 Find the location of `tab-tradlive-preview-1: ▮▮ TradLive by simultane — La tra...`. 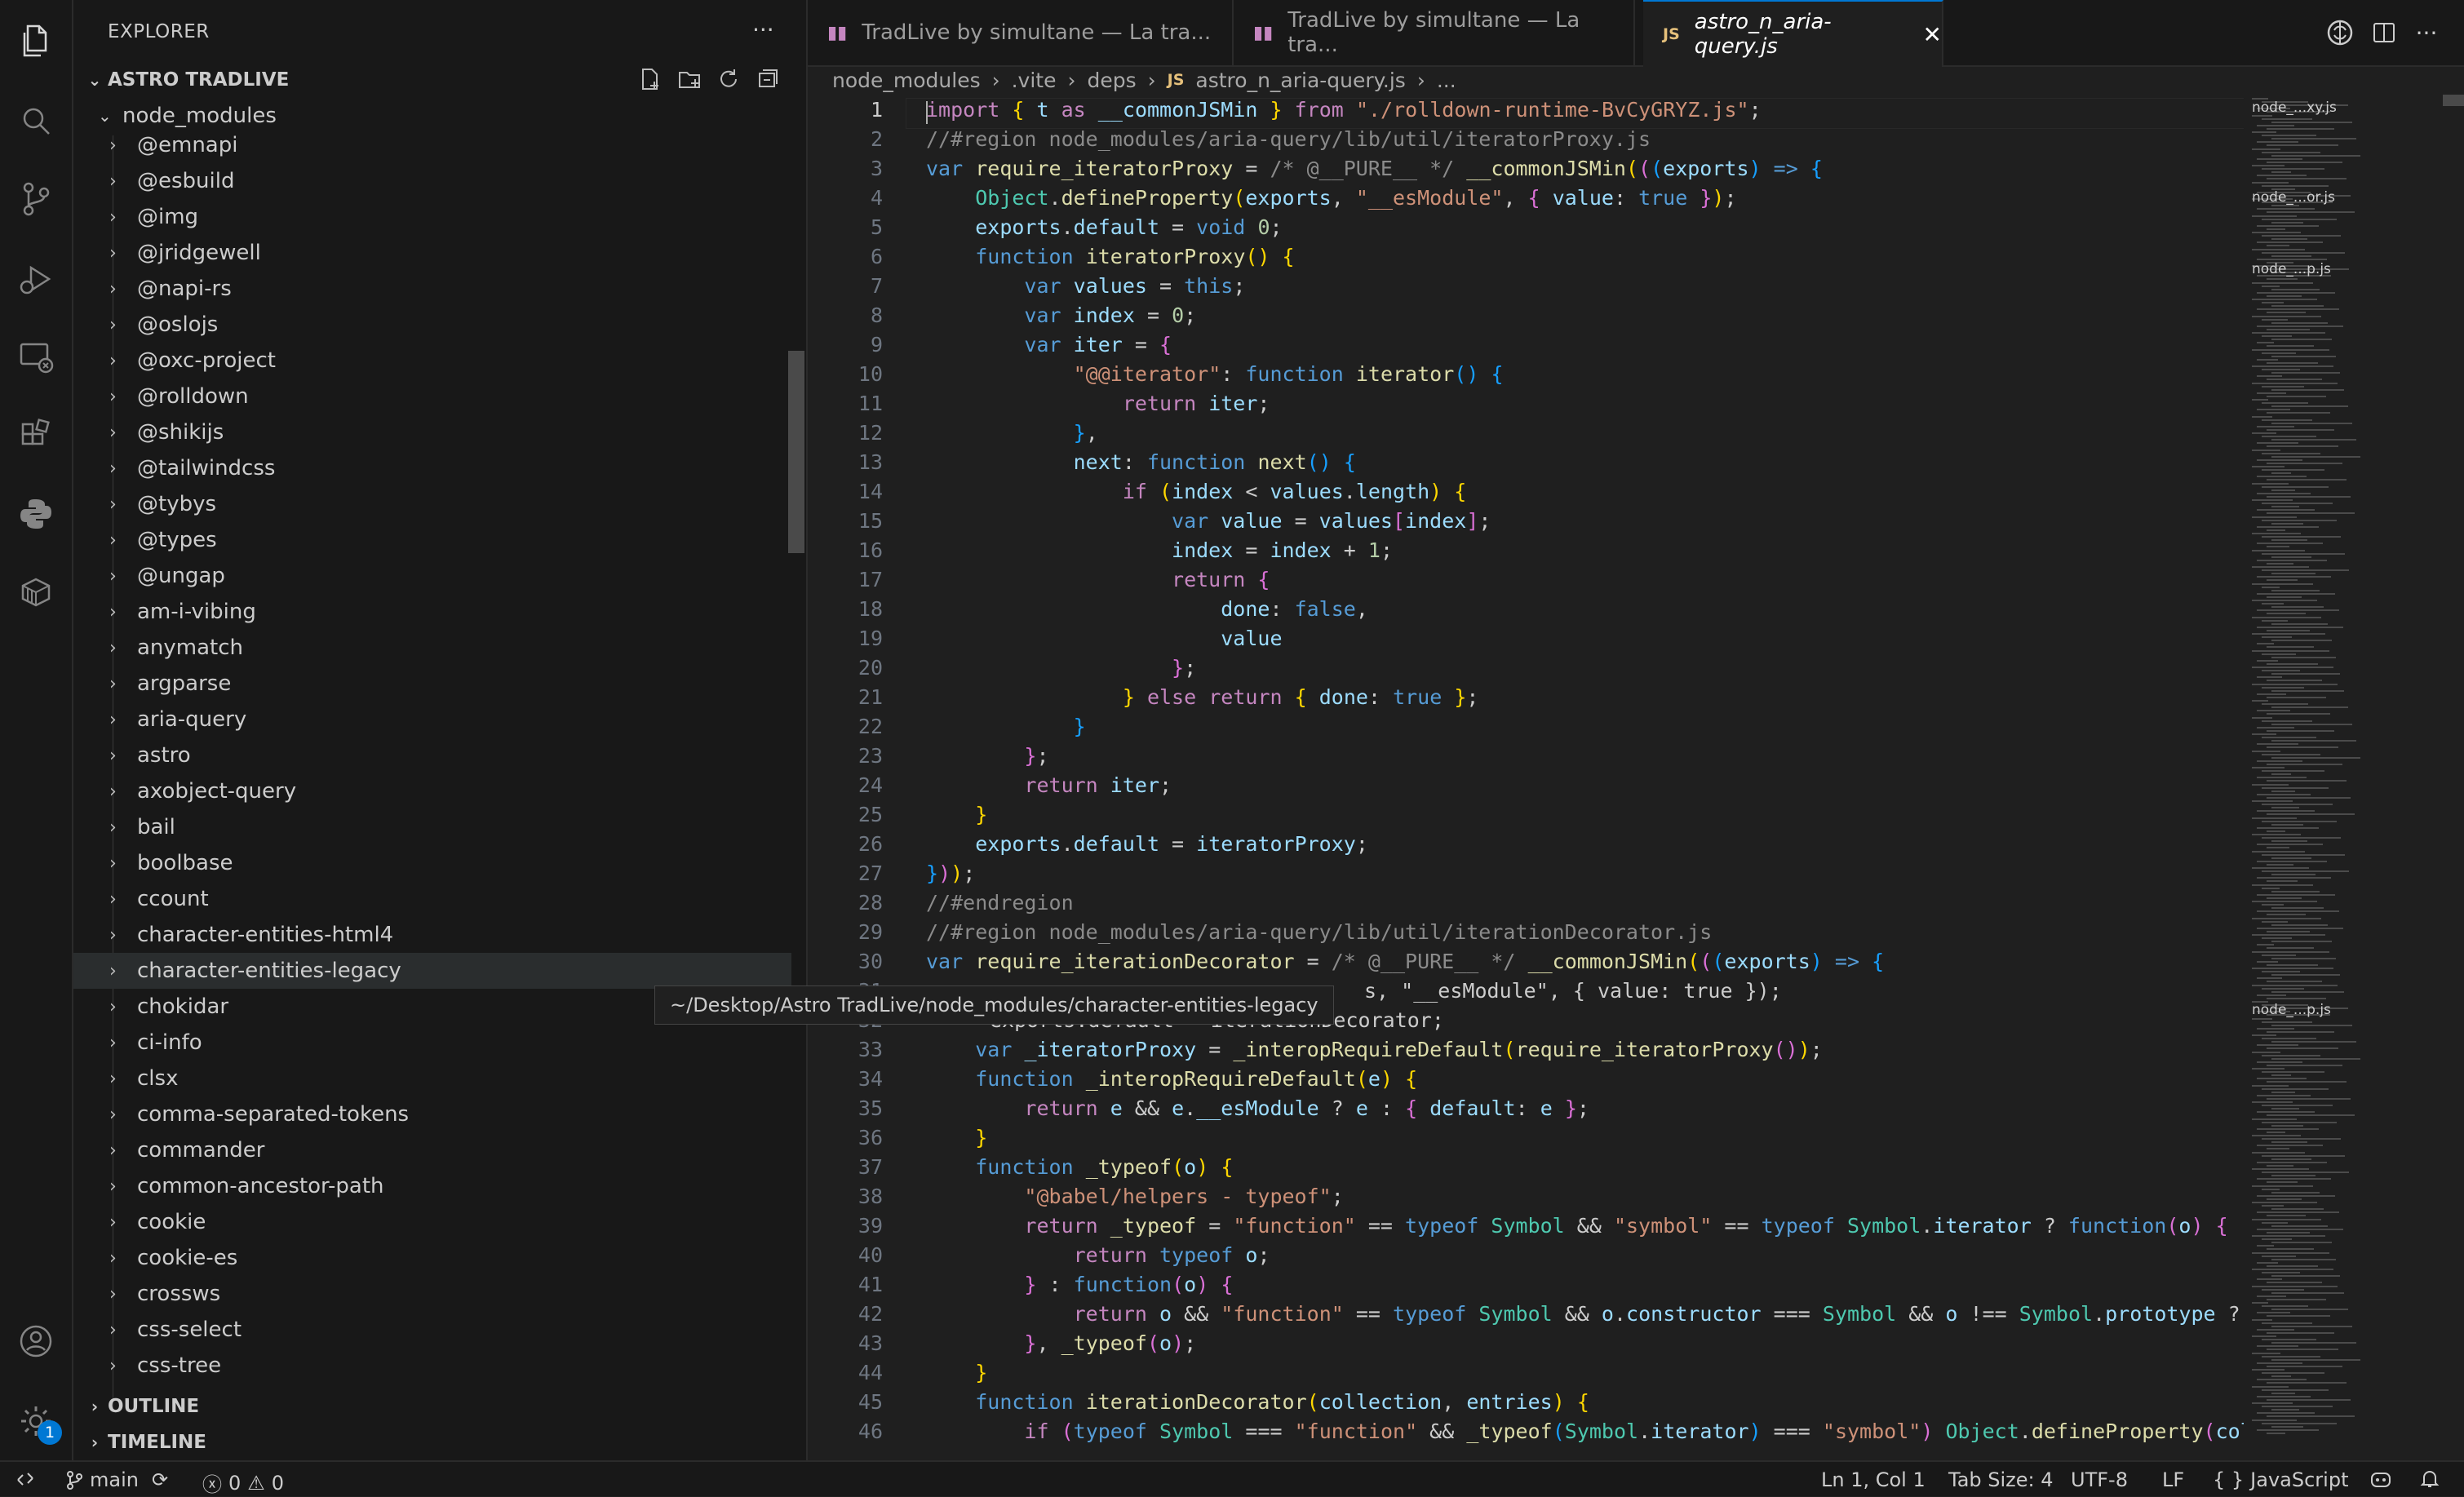

tab-tradlive-preview-1: ▮▮ TradLive by simultane — La tra... is located at coordinates (1021, 32).